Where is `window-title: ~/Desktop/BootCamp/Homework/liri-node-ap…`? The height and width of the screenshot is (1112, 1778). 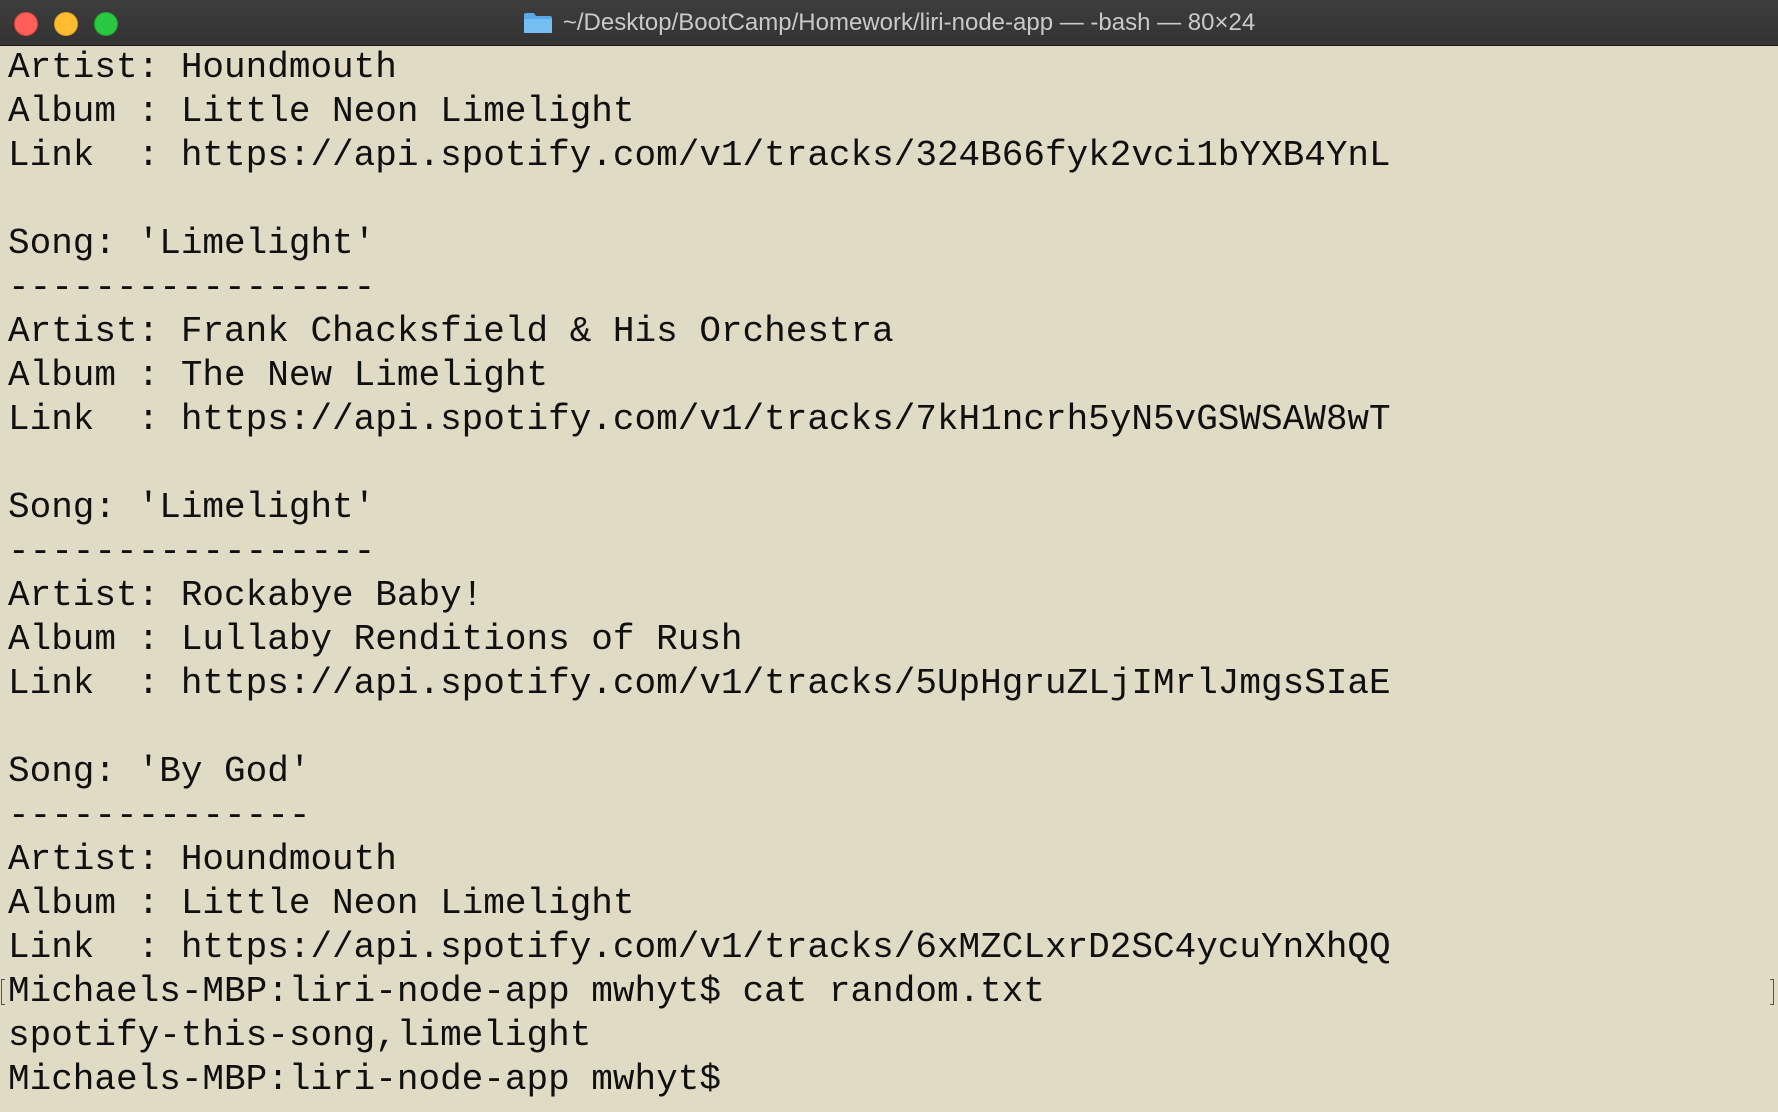 window-title: ~/Desktop/BootCamp/Homework/liri-node-ap… is located at coordinates (909, 22).